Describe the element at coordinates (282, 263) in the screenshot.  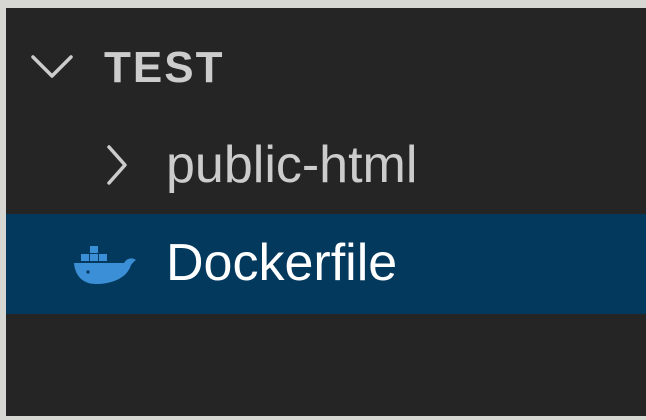
I see `file-label: Dockerfile` at that location.